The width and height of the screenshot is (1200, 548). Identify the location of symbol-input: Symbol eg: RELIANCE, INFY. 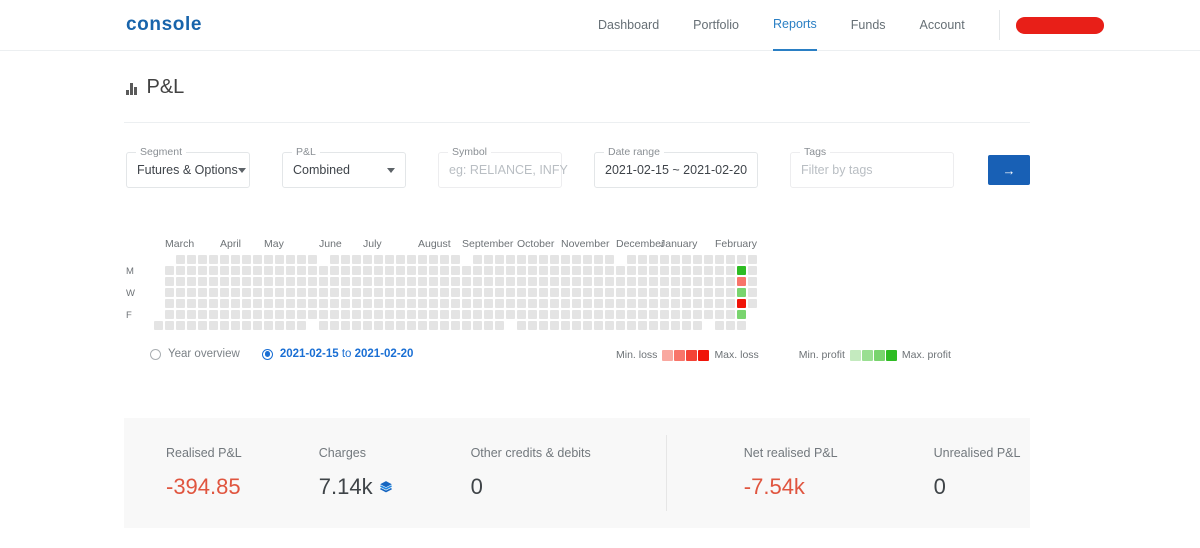
(503, 167).